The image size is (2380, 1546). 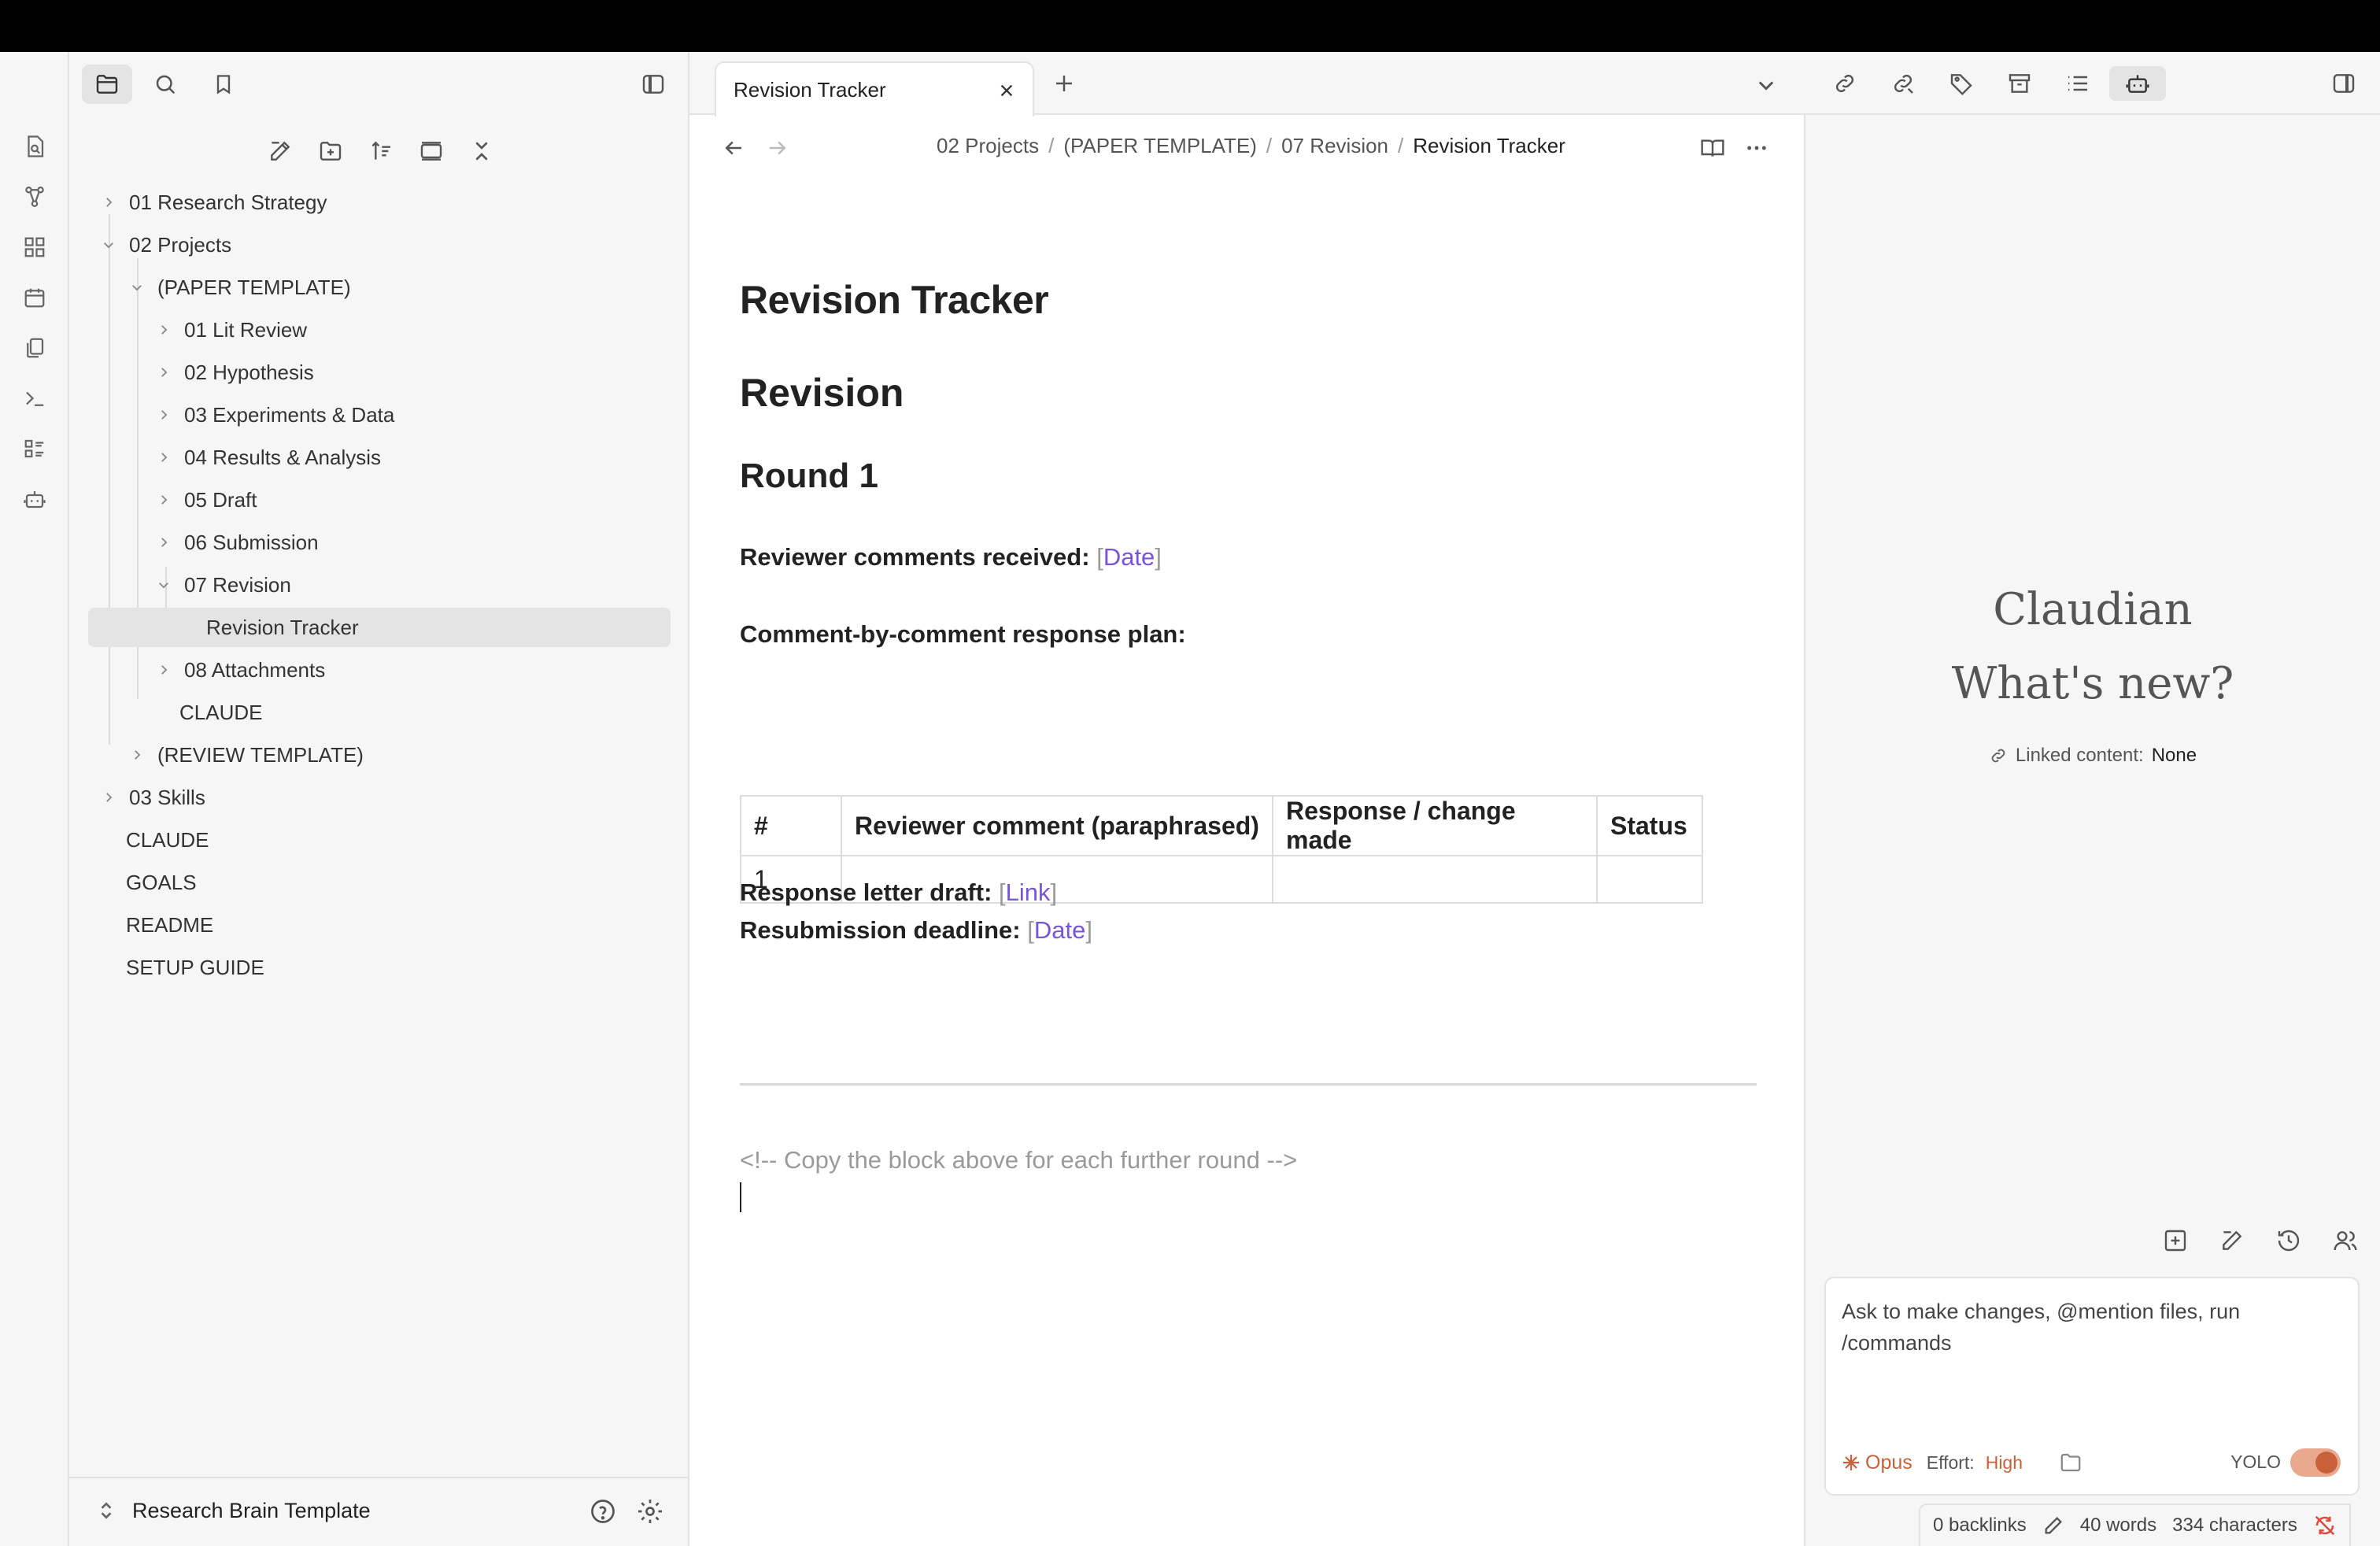 I want to click on bookmarks-tab-button, so click(x=223, y=84).